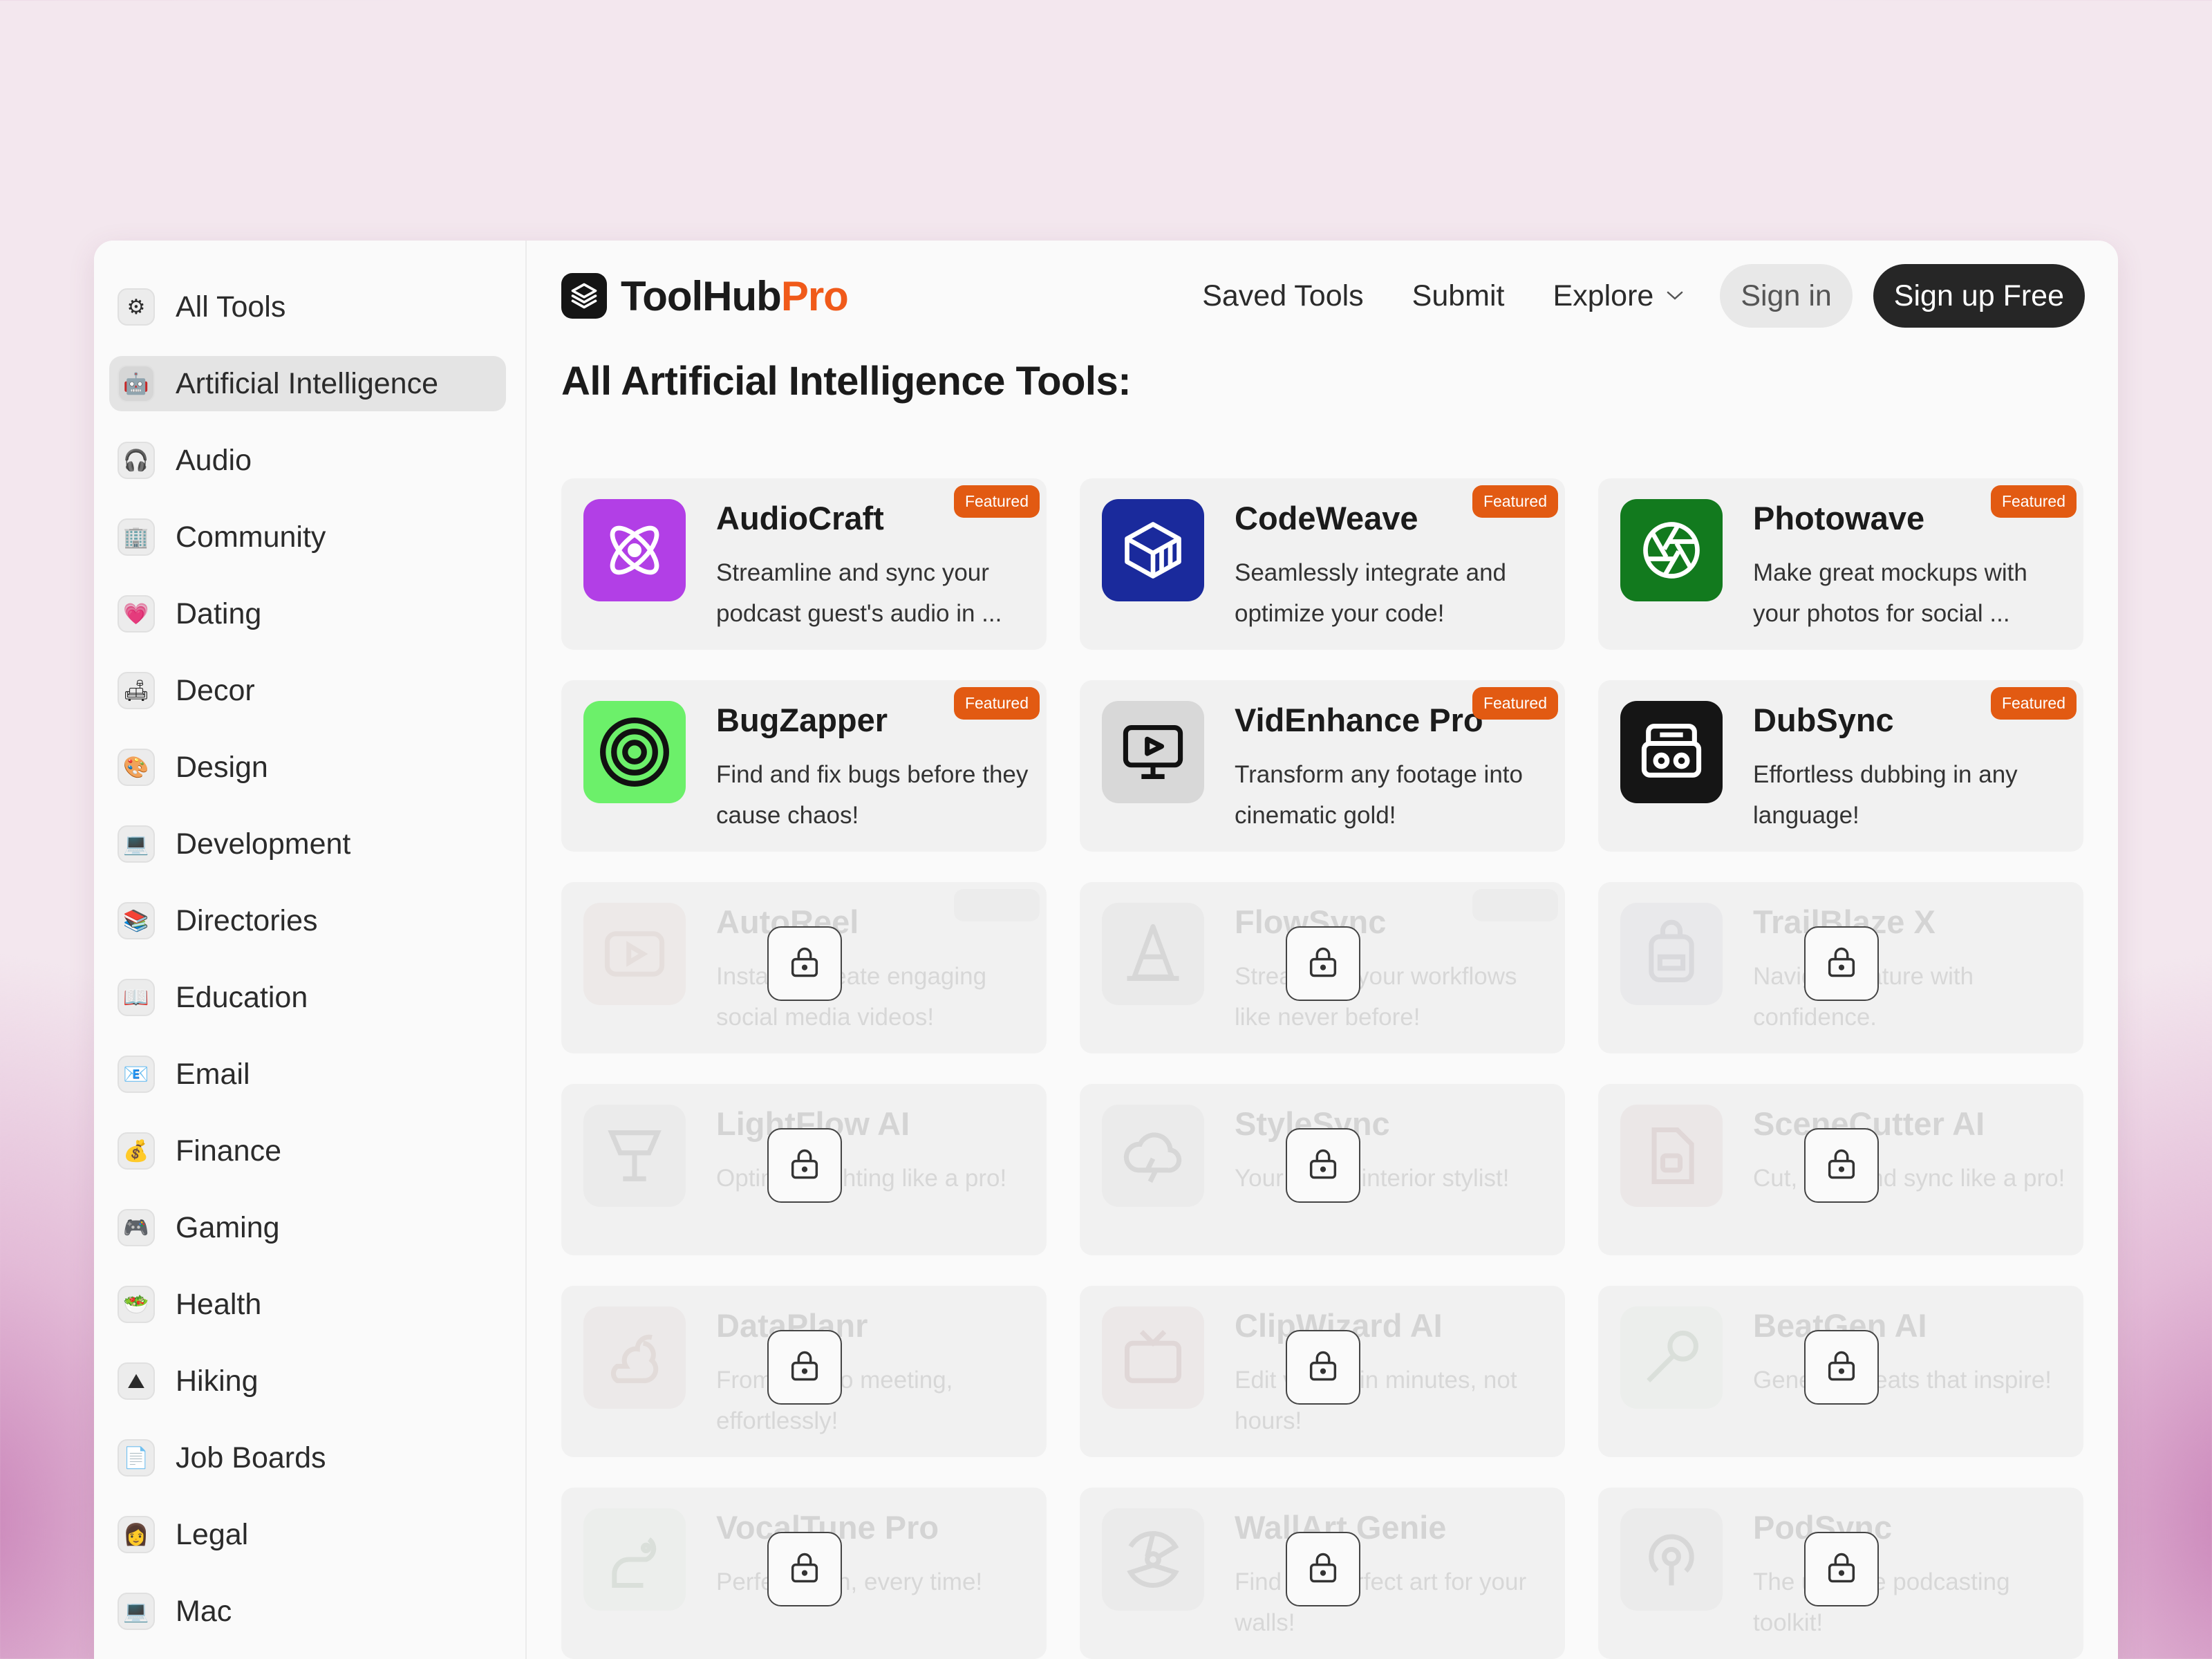 This screenshot has height=1659, width=2212. What do you see at coordinates (251, 537) in the screenshot?
I see `sidebar-item-label: Community` at bounding box center [251, 537].